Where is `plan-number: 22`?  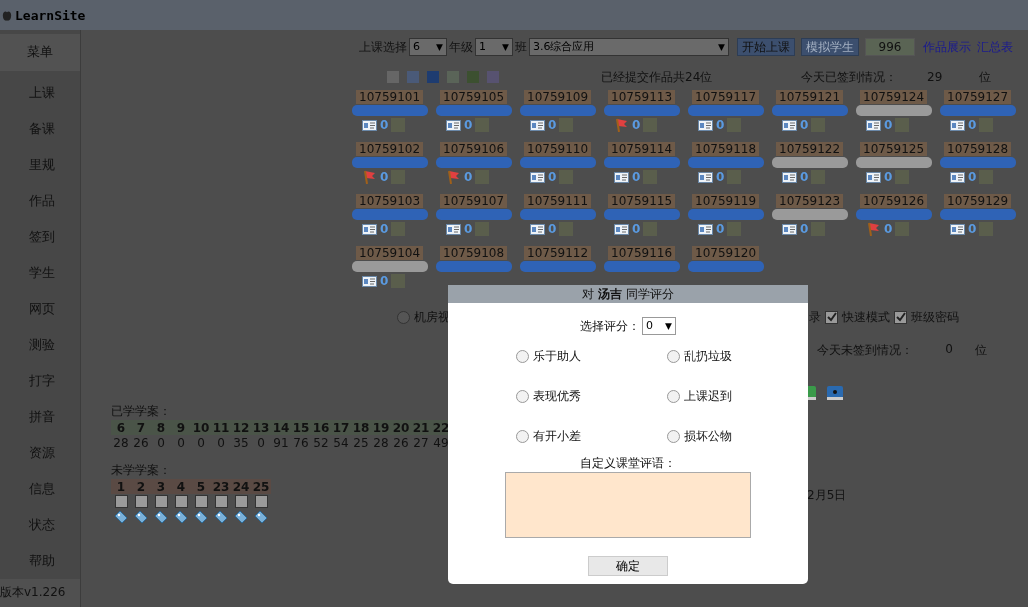 plan-number: 22 is located at coordinates (441, 427).